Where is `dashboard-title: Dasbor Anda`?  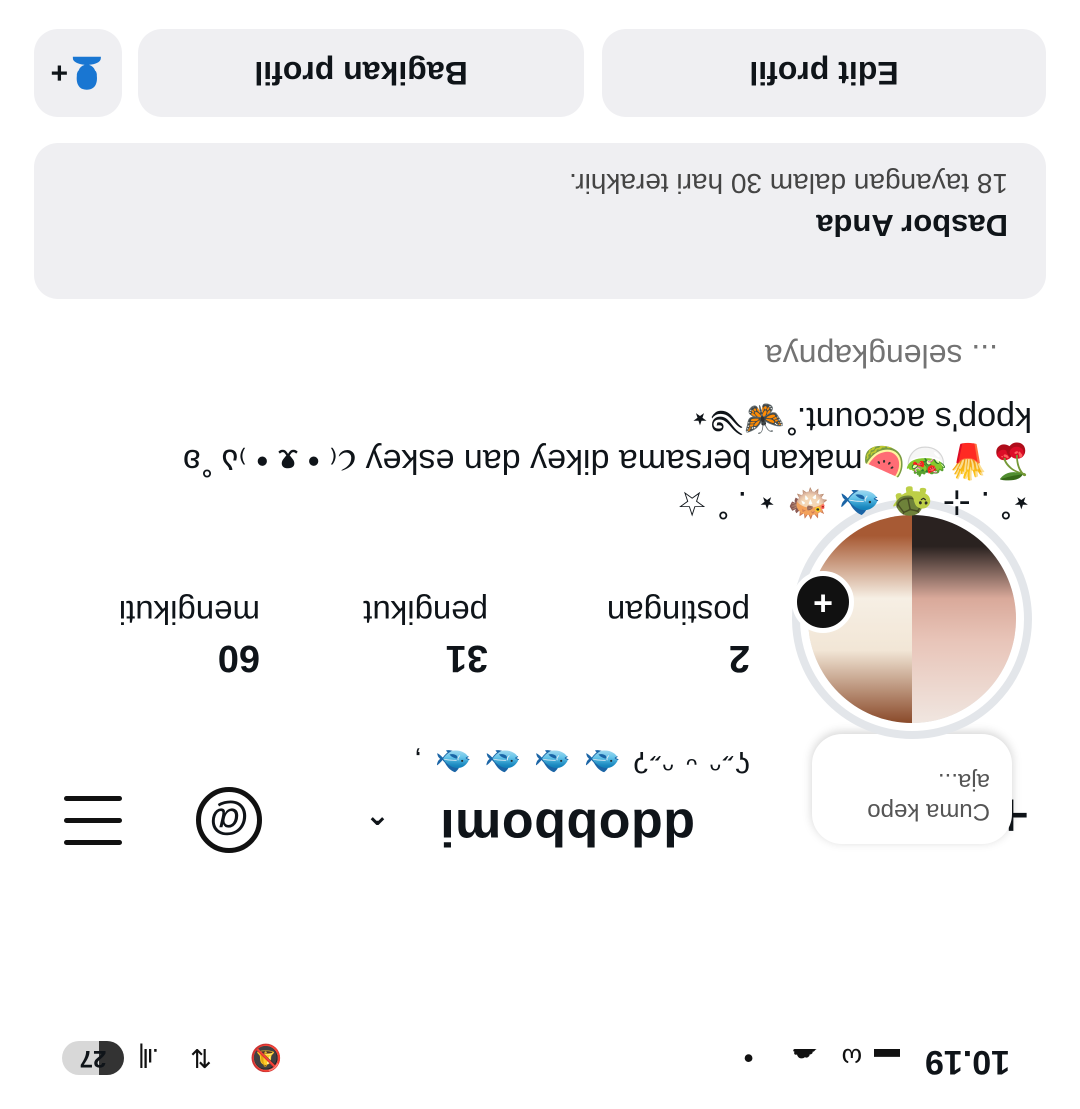 dashboard-title: Dasbor Anda is located at coordinates (912, 225).